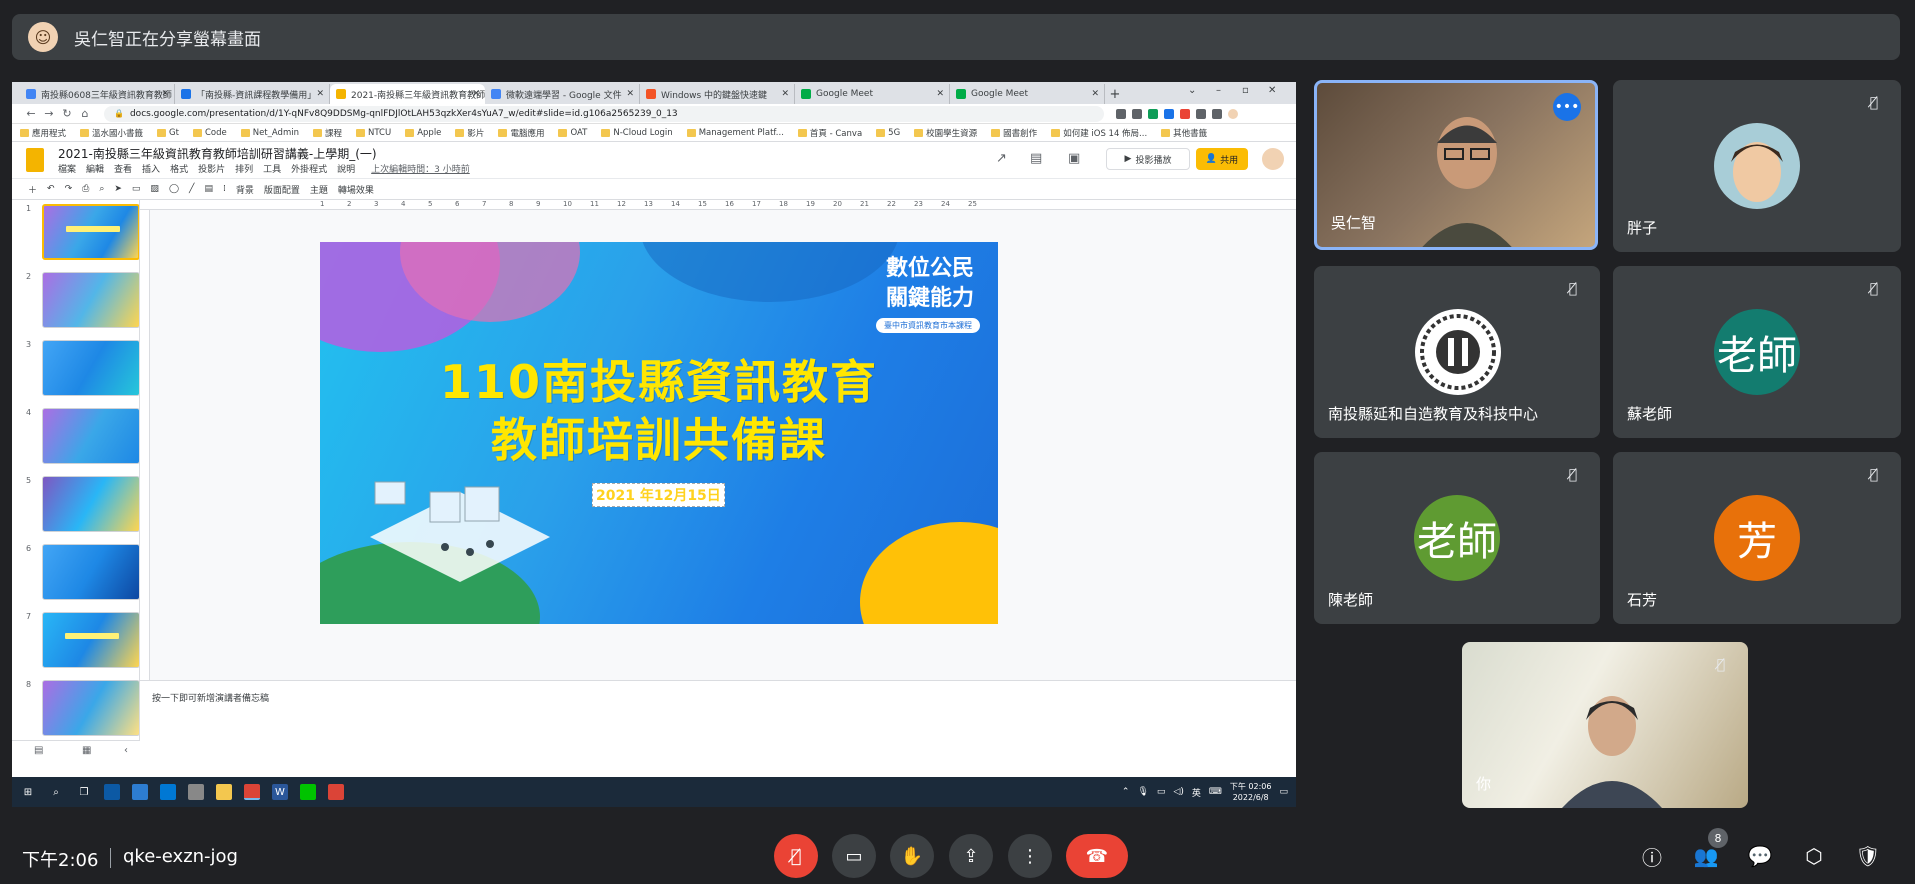 The image size is (1915, 884). Describe the element at coordinates (244, 168) in the screenshot. I see `menu-arrange: 排列` at that location.